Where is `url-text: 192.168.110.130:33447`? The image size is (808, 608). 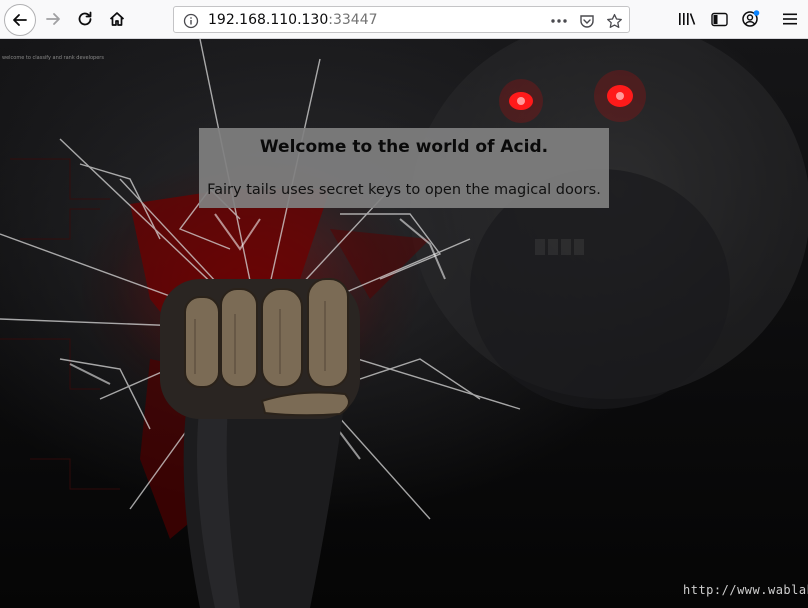 url-text: 192.168.110.130:33447 is located at coordinates (293, 20).